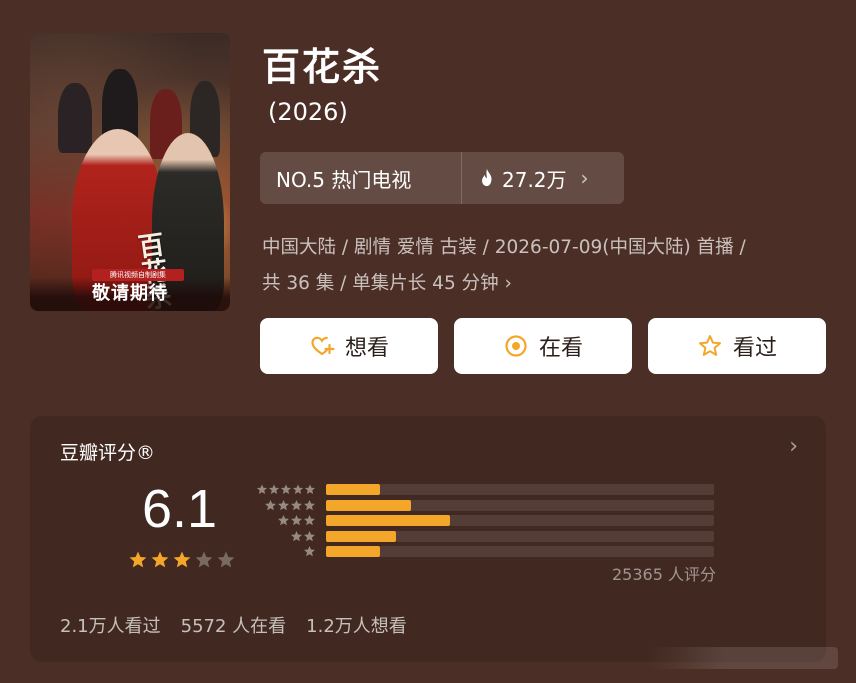  What do you see at coordinates (534, 179) in the screenshot?
I see `heat-value: 27.2万` at bounding box center [534, 179].